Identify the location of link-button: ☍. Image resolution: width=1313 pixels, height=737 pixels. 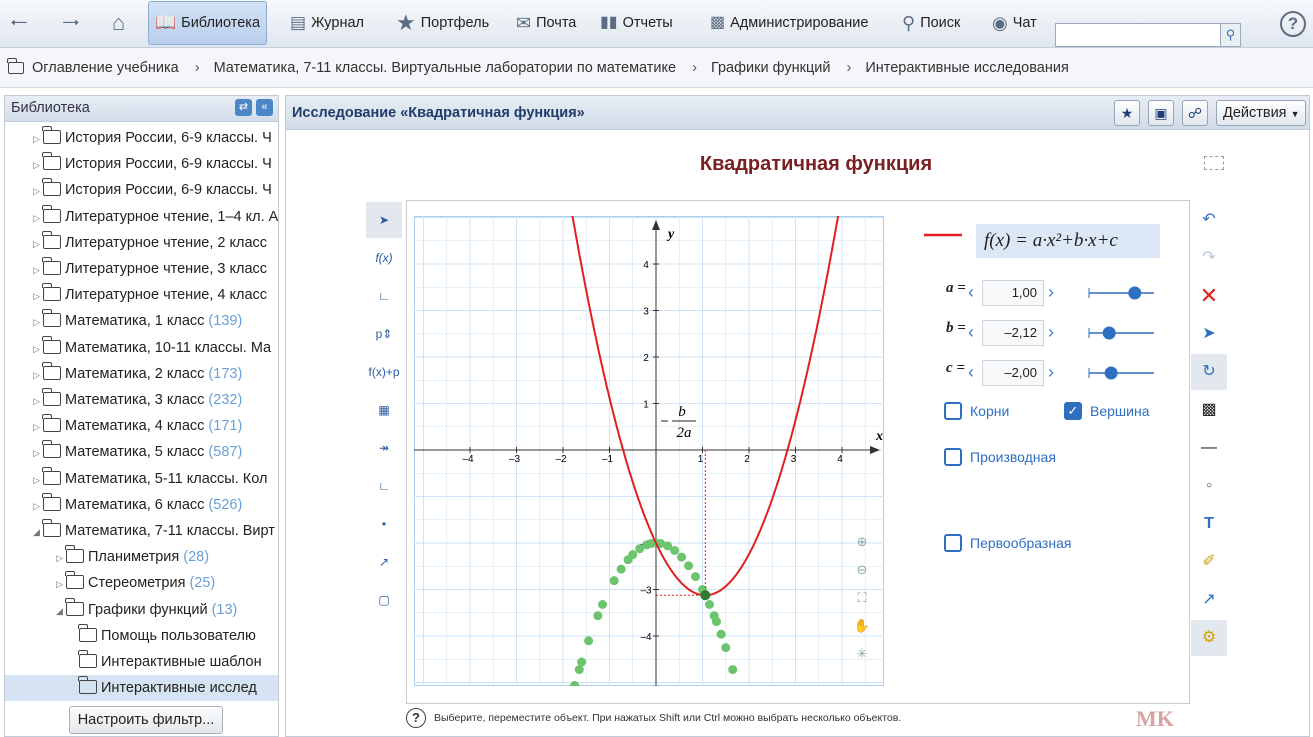
(1195, 113).